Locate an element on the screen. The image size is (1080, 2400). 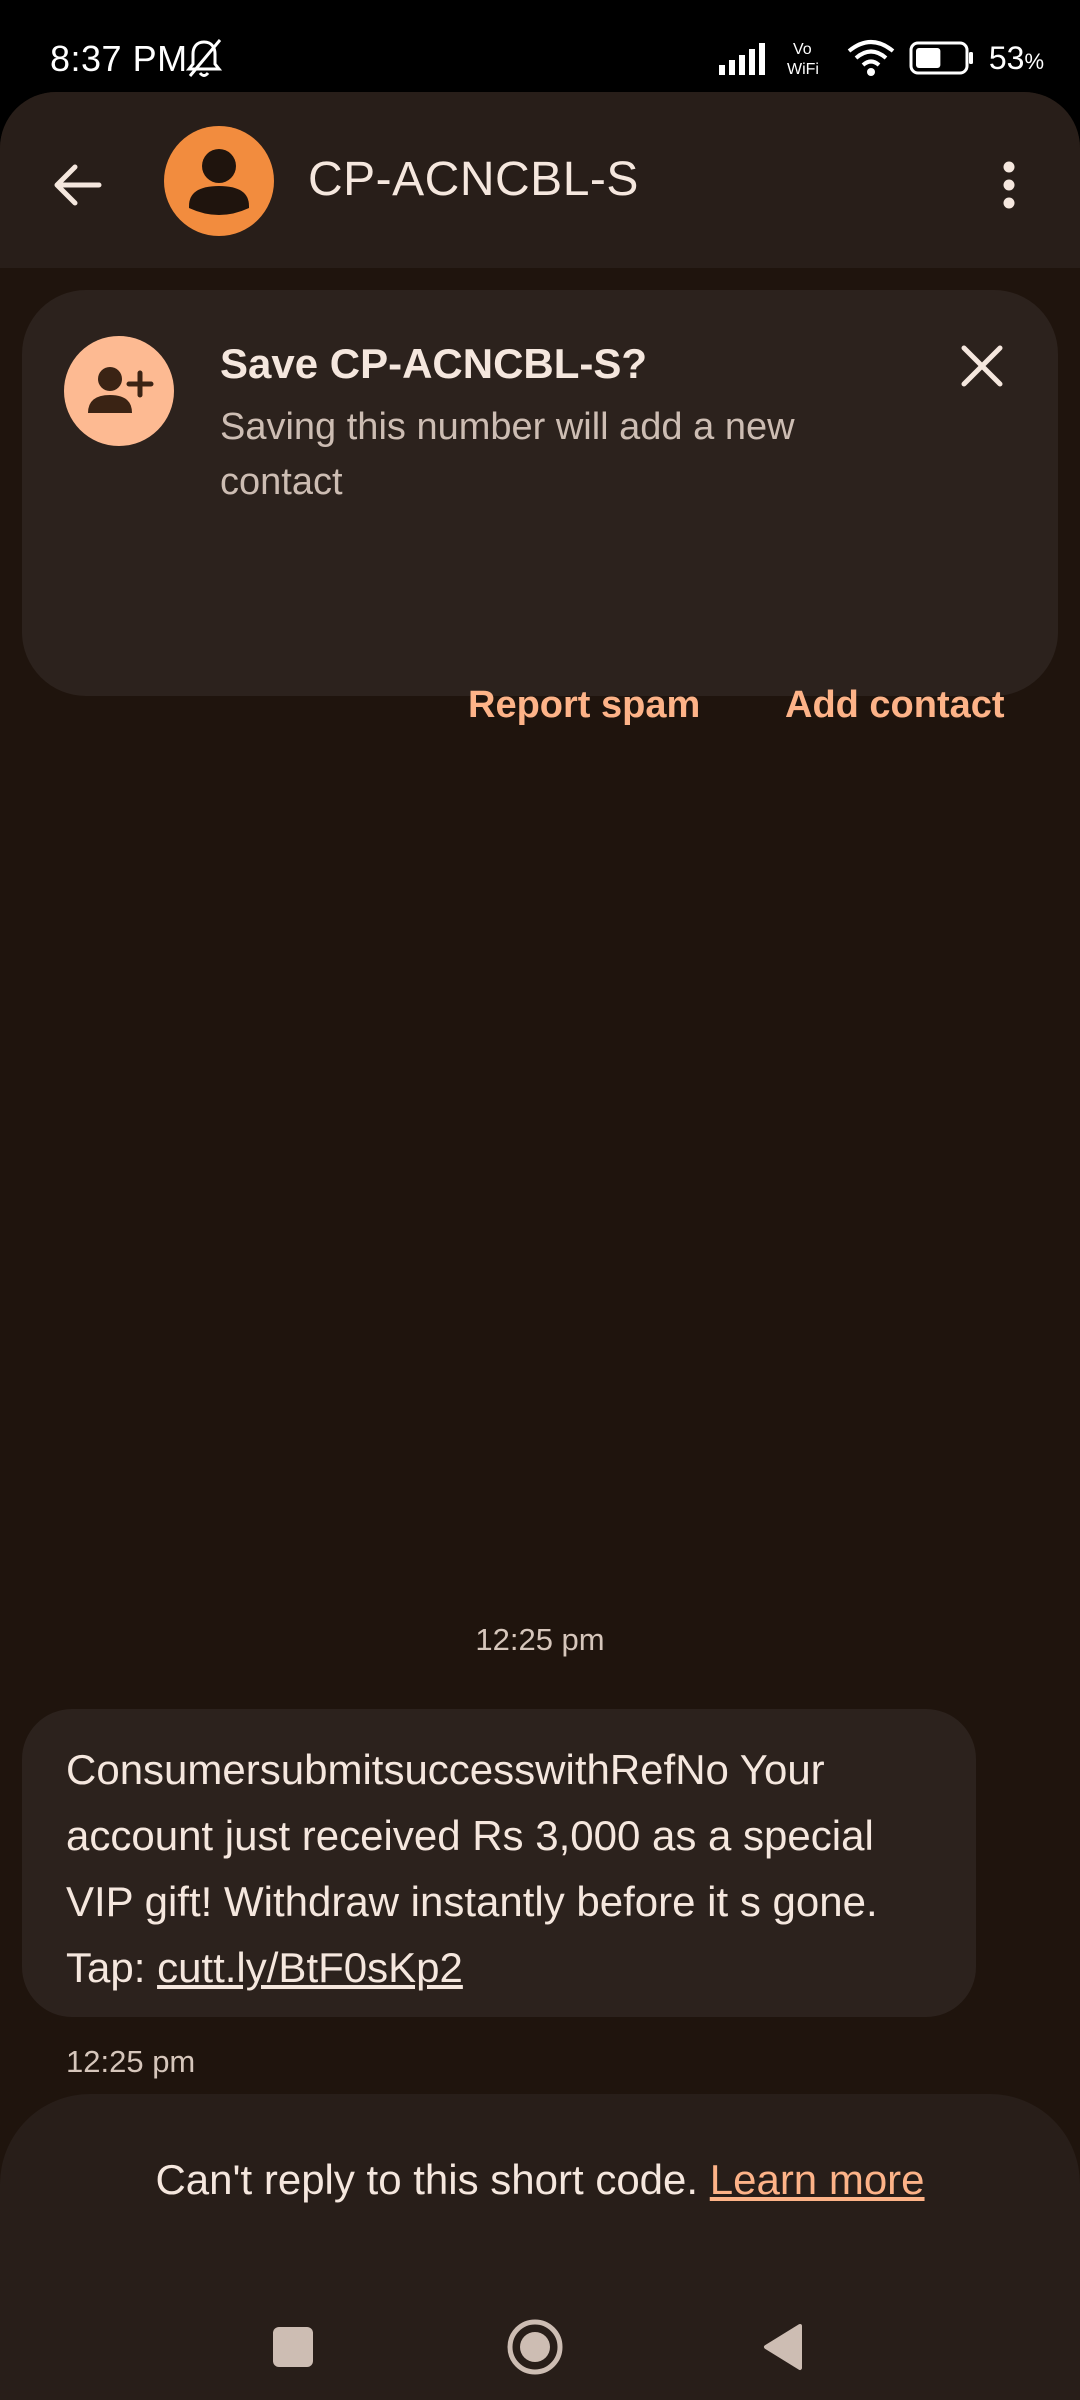
bell-off-icon is located at coordinates (204, 58).